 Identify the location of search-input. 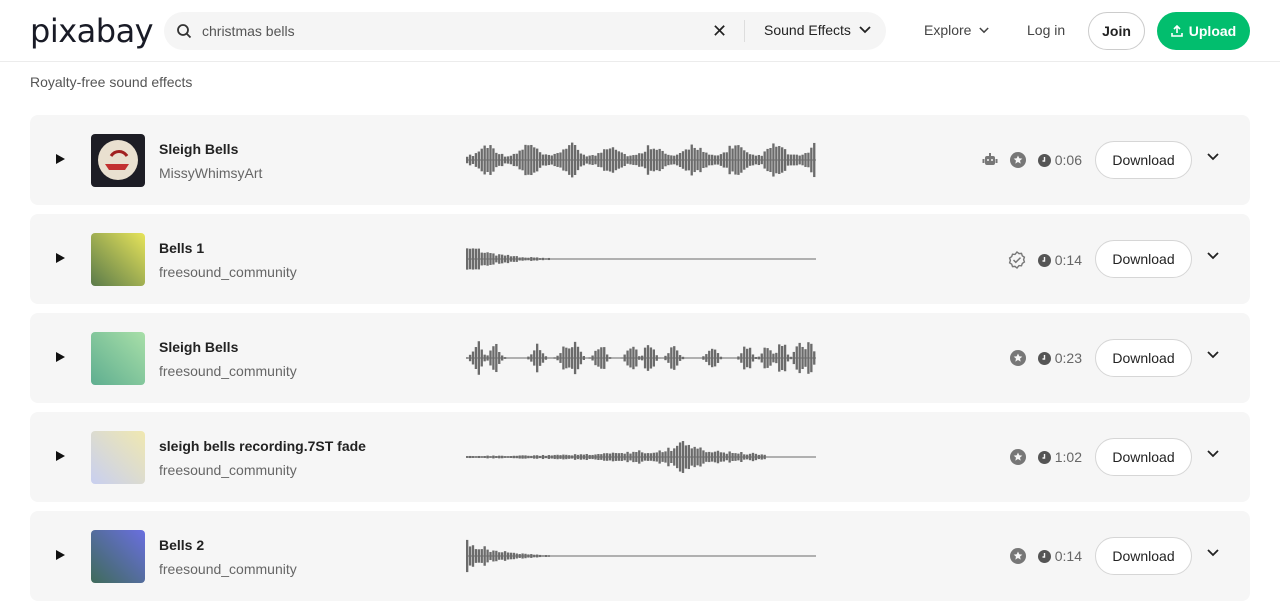
(442, 31).